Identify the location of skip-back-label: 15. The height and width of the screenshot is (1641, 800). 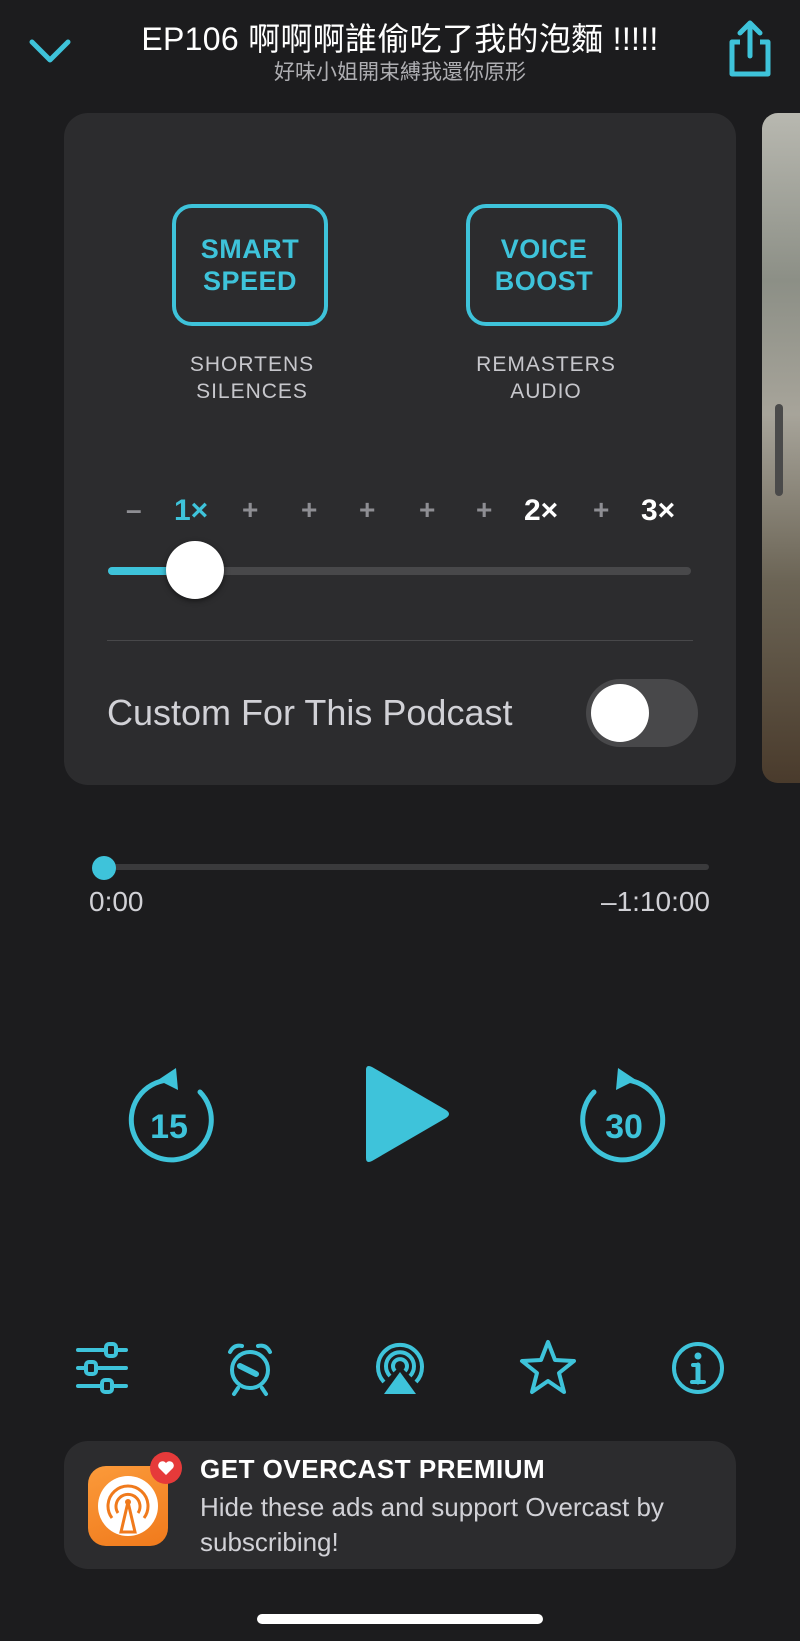
(169, 1127).